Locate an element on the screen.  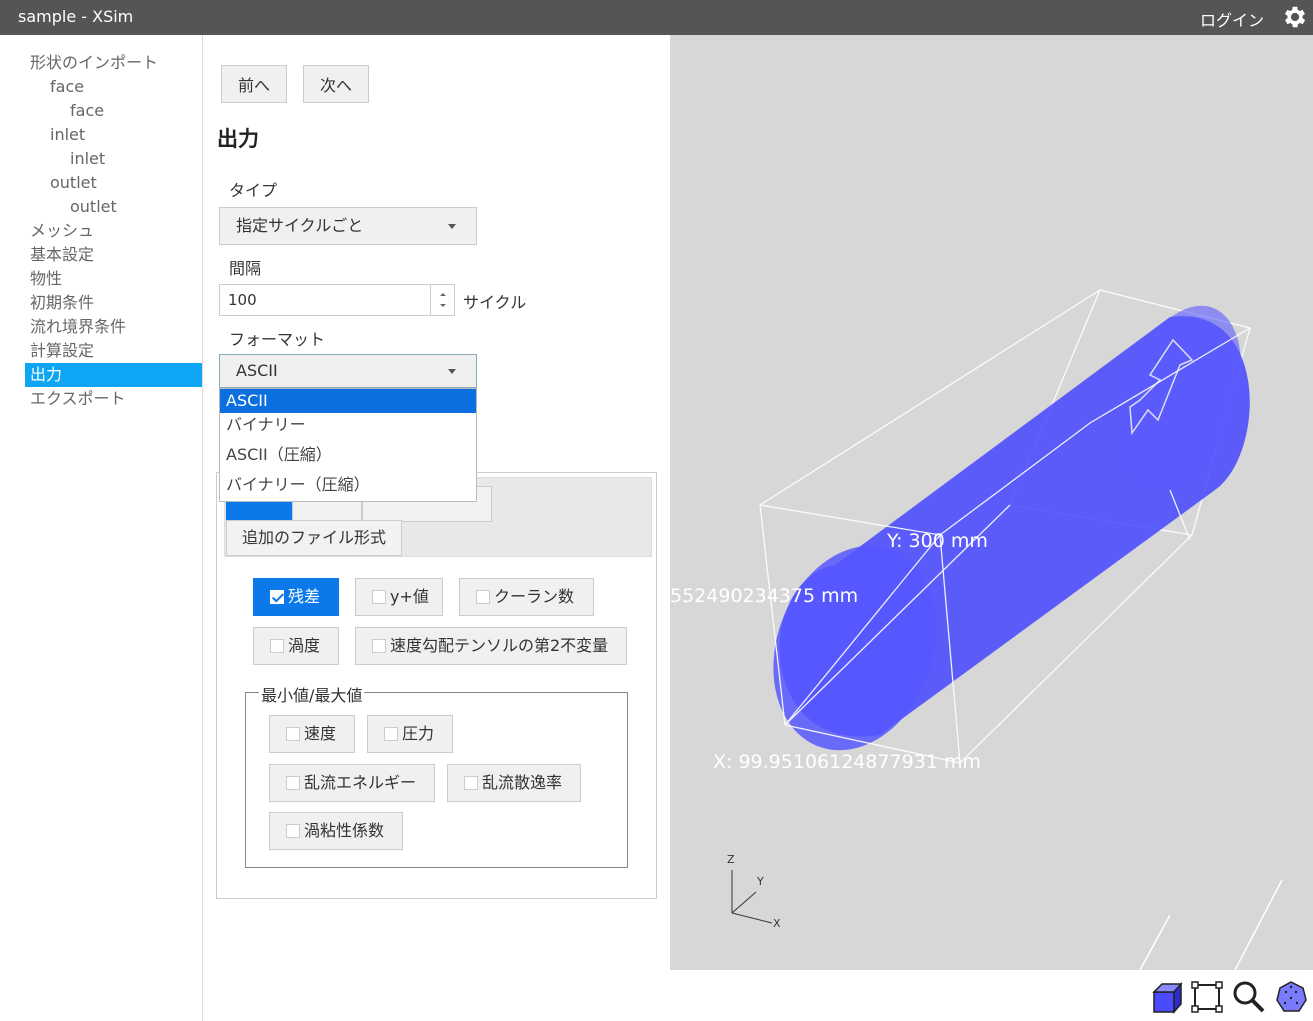
courant-label: クーラン数 is located at coordinates (534, 596).